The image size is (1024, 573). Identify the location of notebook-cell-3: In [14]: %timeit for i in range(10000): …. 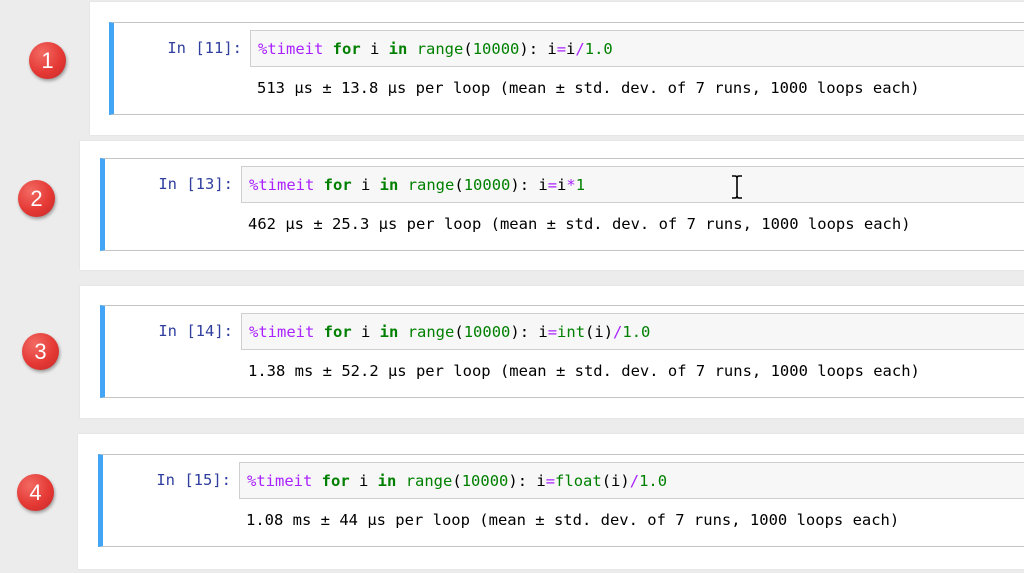
(562, 351).